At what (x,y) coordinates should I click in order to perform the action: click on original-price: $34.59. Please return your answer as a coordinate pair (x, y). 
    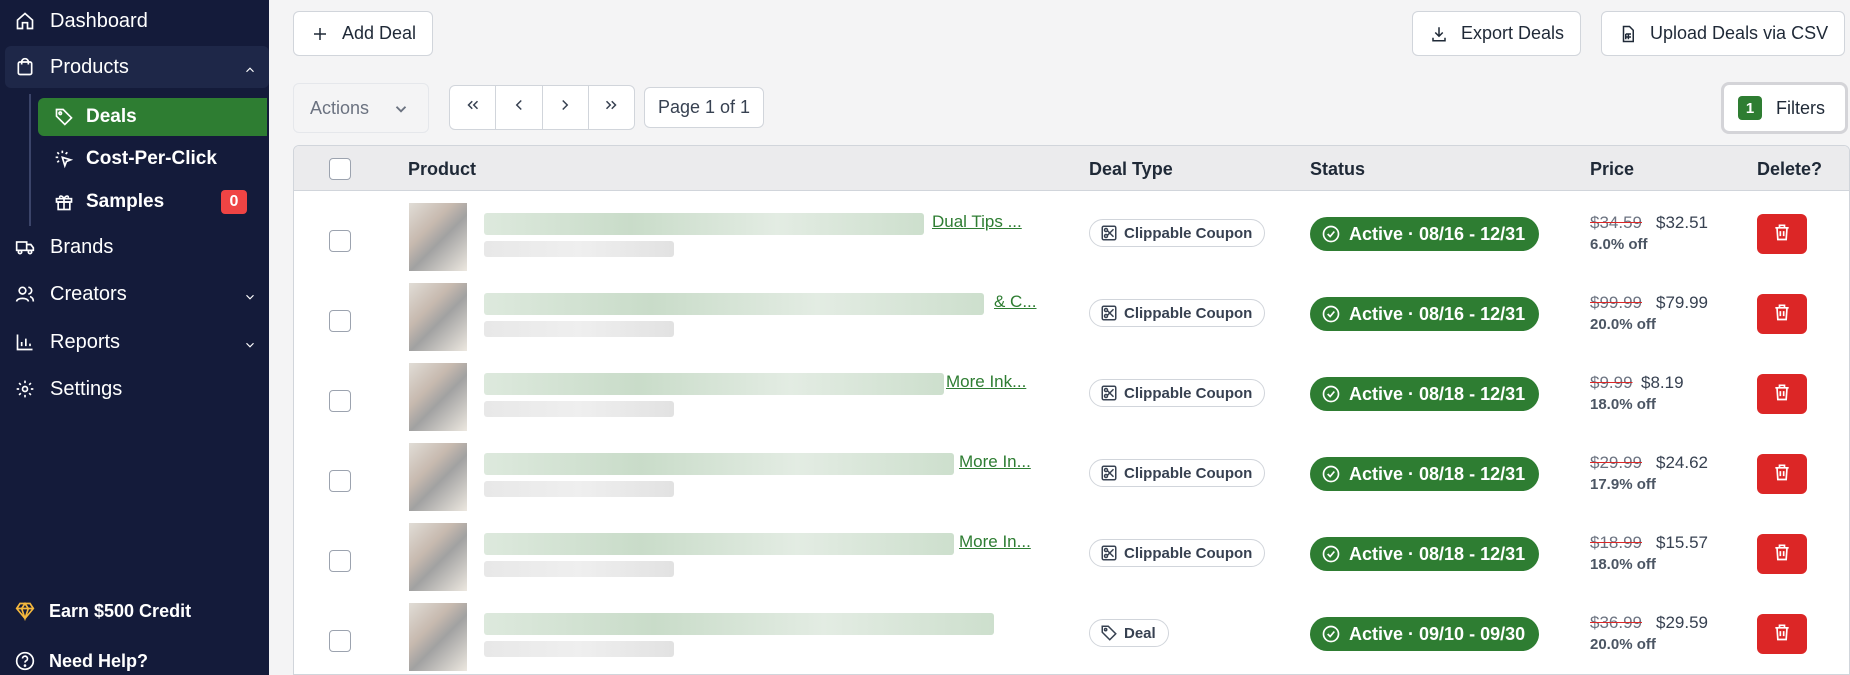
    Looking at the image, I should click on (1616, 222).